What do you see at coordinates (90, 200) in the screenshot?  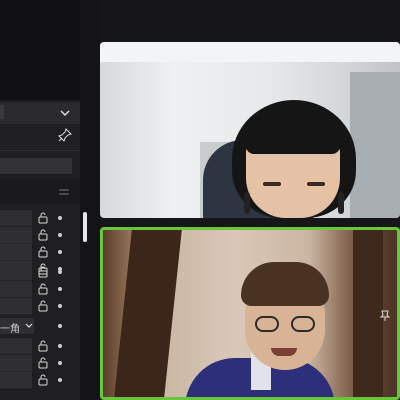 I see `panel-divider` at bounding box center [90, 200].